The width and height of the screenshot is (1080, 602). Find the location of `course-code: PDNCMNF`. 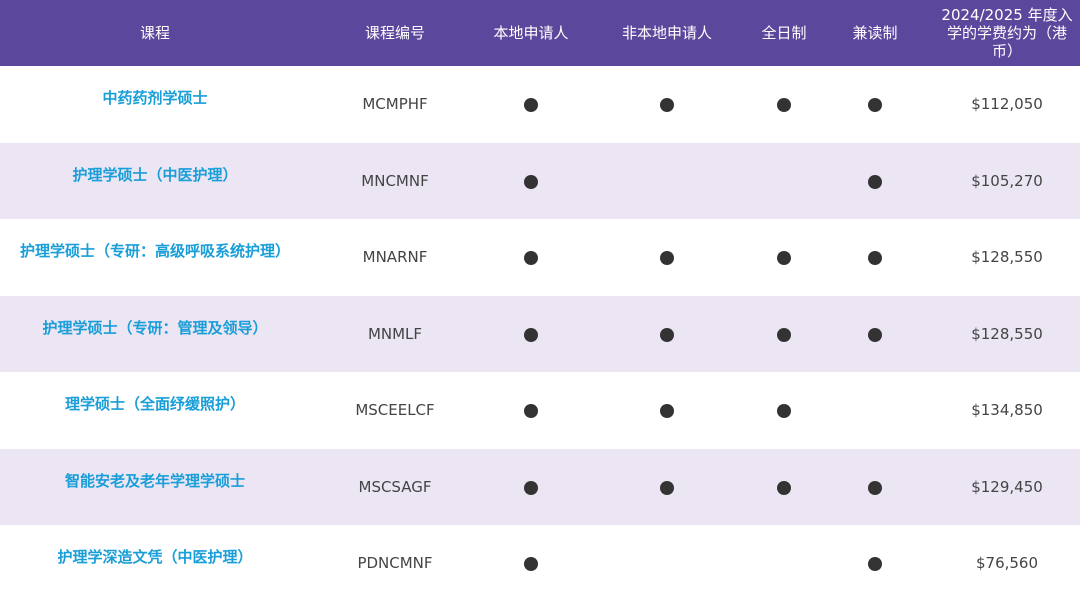

course-code: PDNCMNF is located at coordinates (395, 563).